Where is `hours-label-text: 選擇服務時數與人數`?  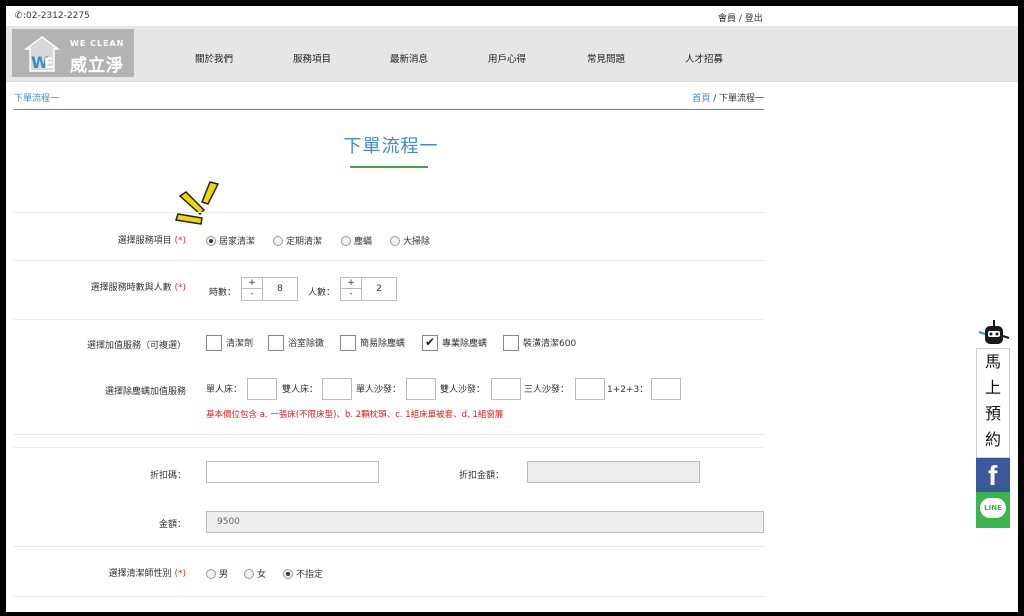 hours-label-text: 選擇服務時數與人數 is located at coordinates (131, 288).